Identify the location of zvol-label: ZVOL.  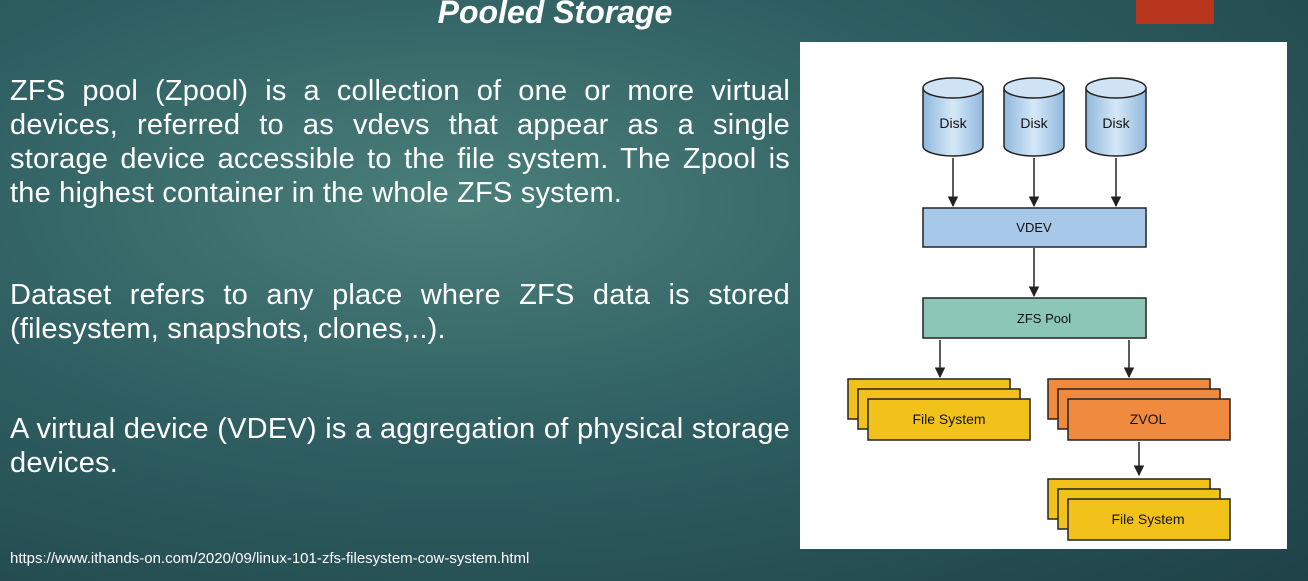
(1148, 419).